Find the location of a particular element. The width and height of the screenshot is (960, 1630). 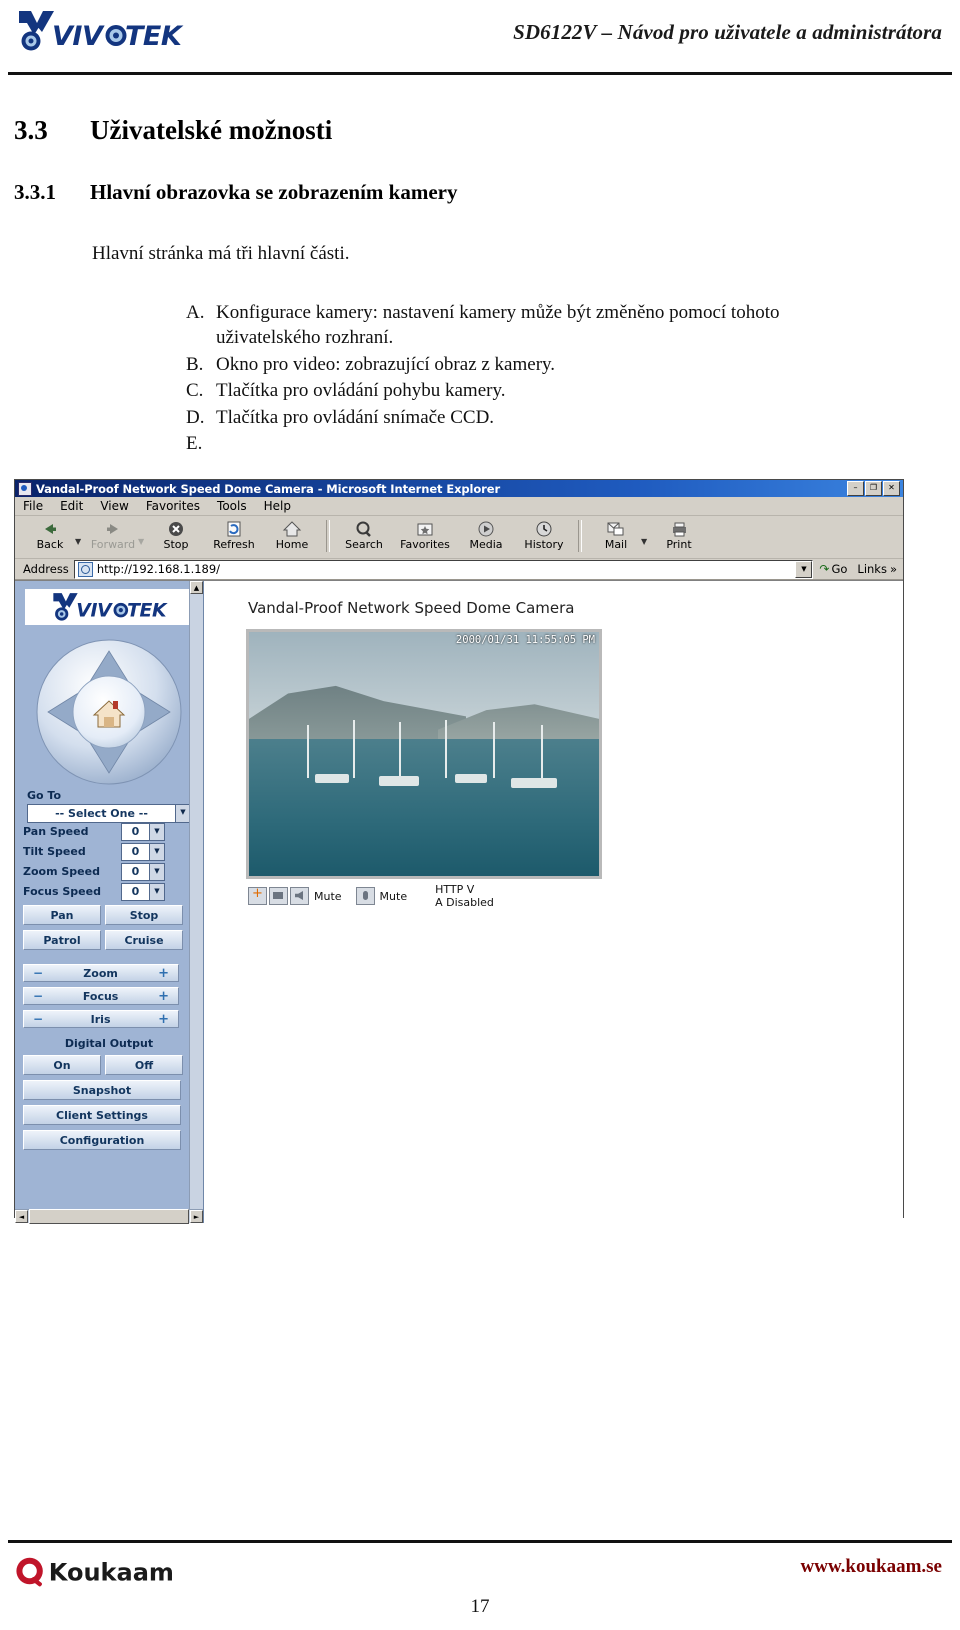

address-input: http://192.168.1.189/ ▼ is located at coordinates (443, 569).